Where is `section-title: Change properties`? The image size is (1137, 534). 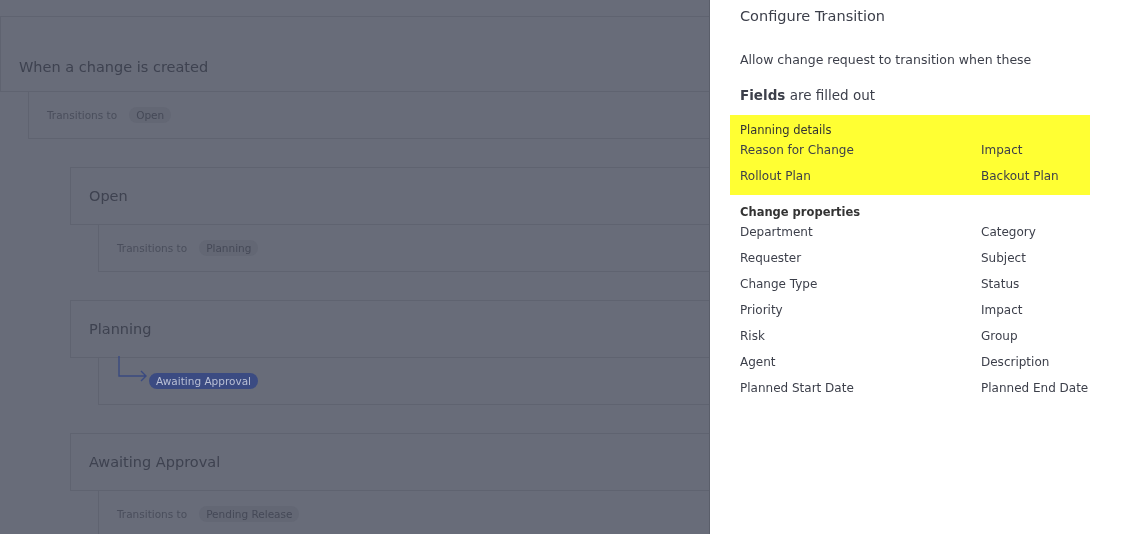
section-title: Change properties is located at coordinates (801, 212).